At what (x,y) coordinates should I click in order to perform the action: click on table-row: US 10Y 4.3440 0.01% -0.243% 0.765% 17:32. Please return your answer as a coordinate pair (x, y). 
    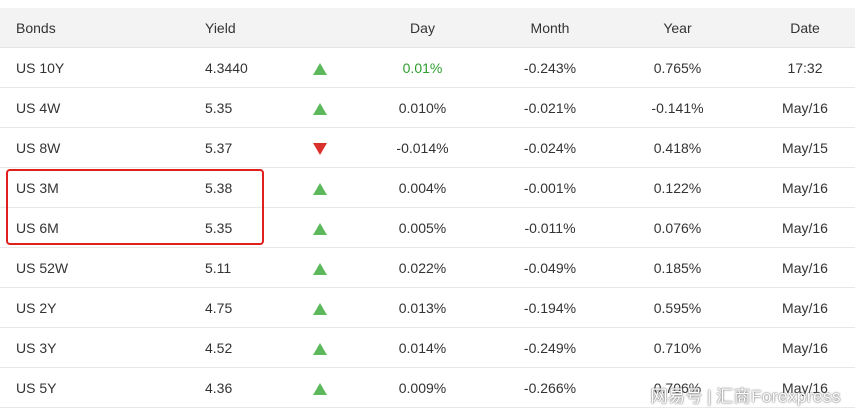
    Looking at the image, I should click on (427, 67).